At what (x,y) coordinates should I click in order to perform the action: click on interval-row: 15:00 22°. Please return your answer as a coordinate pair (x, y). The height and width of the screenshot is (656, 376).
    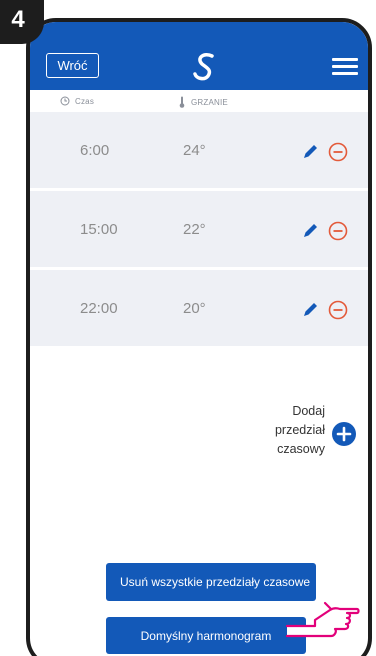
    Looking at the image, I should click on (199, 230).